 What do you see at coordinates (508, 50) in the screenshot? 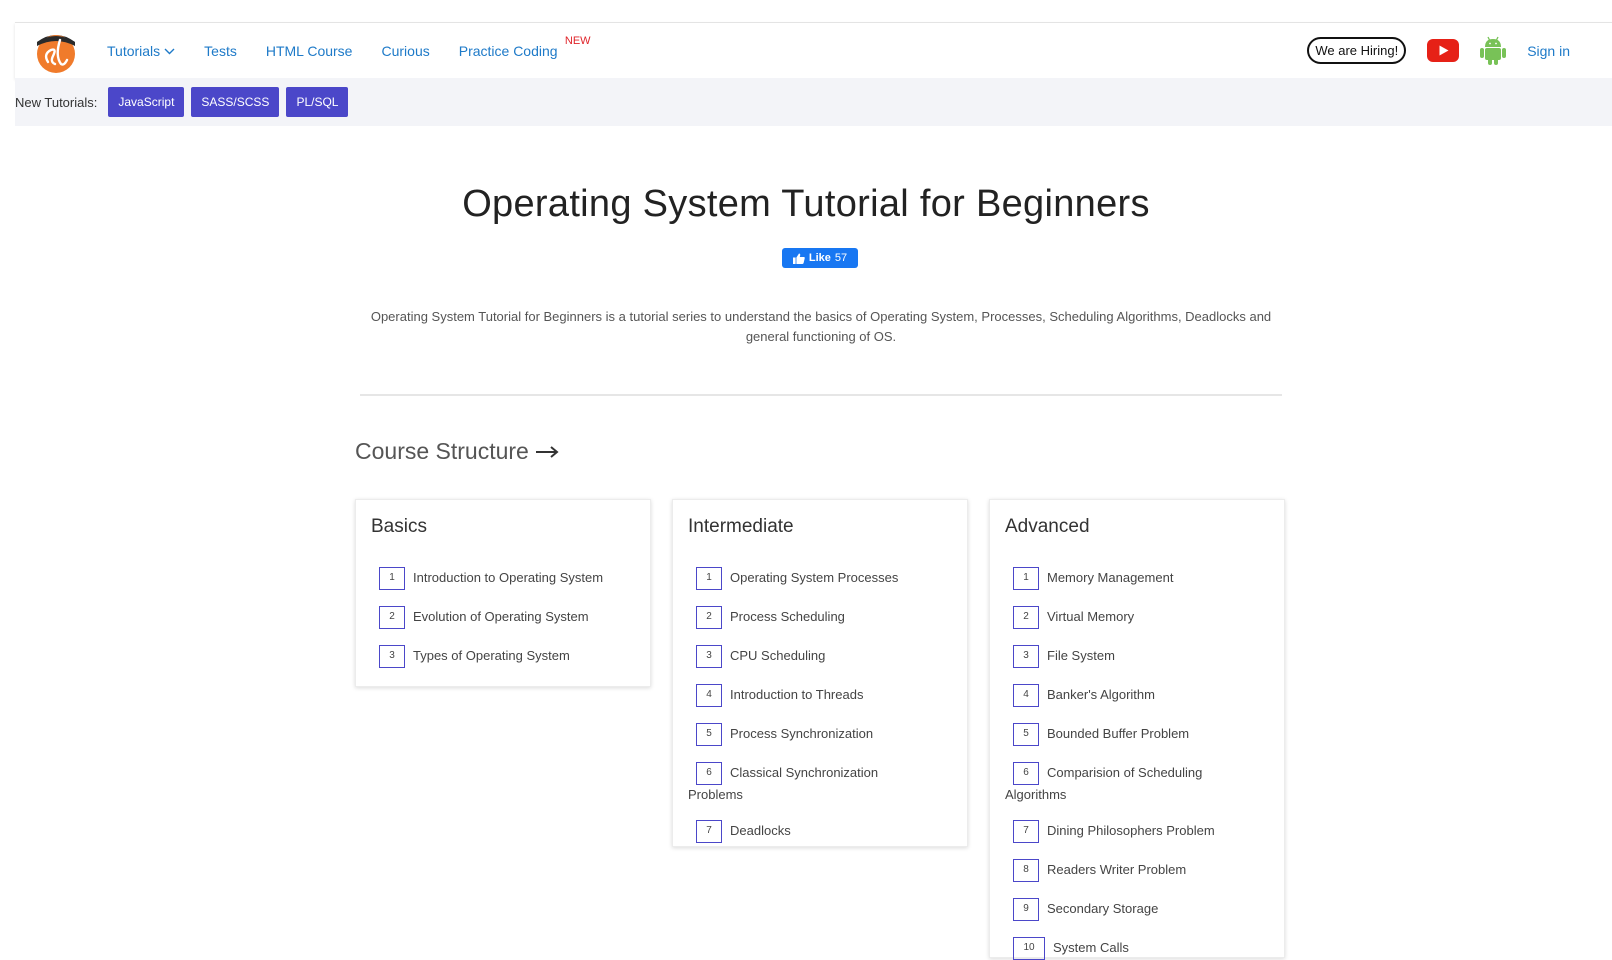
I see `nav-practice-coding-label: Practice Coding` at bounding box center [508, 50].